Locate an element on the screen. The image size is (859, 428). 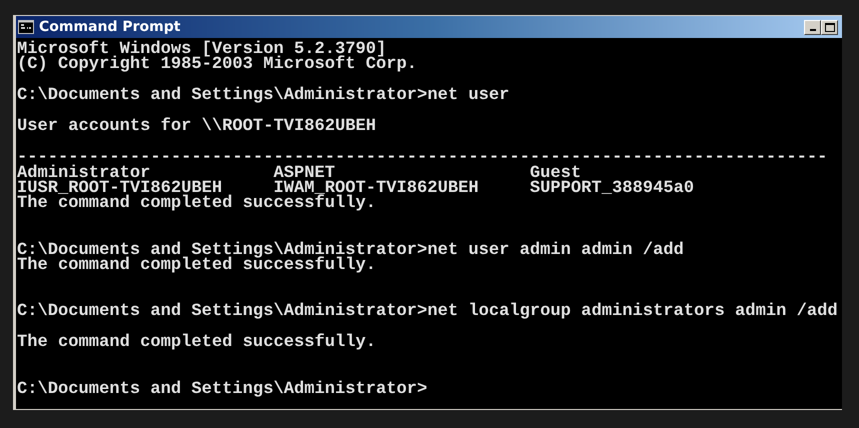
console-line: C:\Documents and Settings\Administrator>net localgroup administrators admin /add is located at coordinates (427, 312).